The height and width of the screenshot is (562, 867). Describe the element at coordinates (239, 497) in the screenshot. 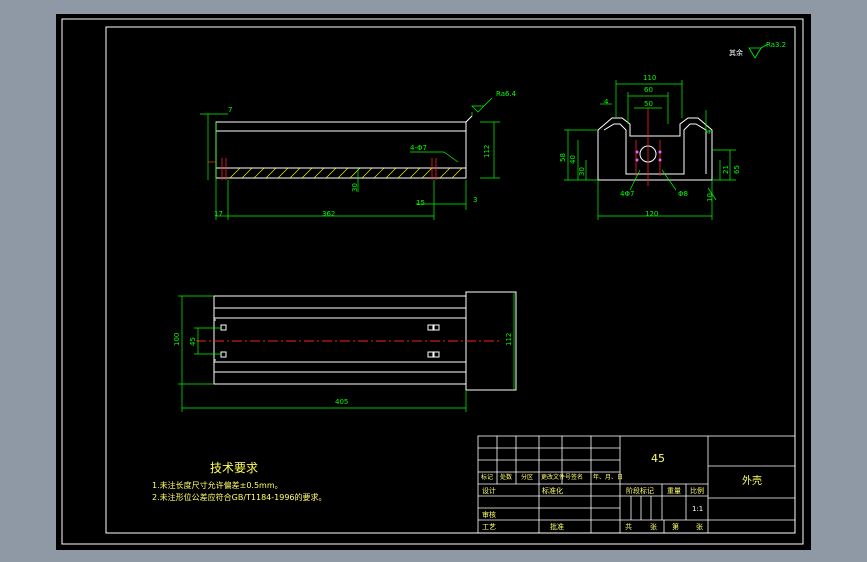

I see `tech-requirement-item: 2.未注形位公差应符合GB/T1184-1996的要求。` at that location.